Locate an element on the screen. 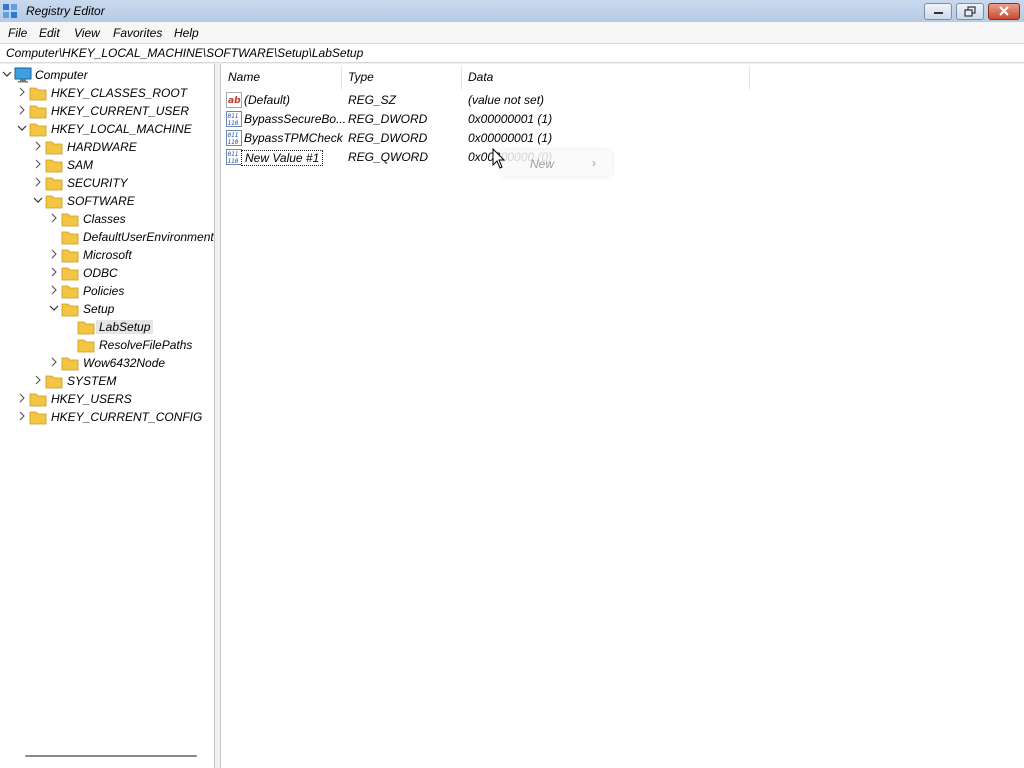  menu-edit: Edit is located at coordinates (49, 33).